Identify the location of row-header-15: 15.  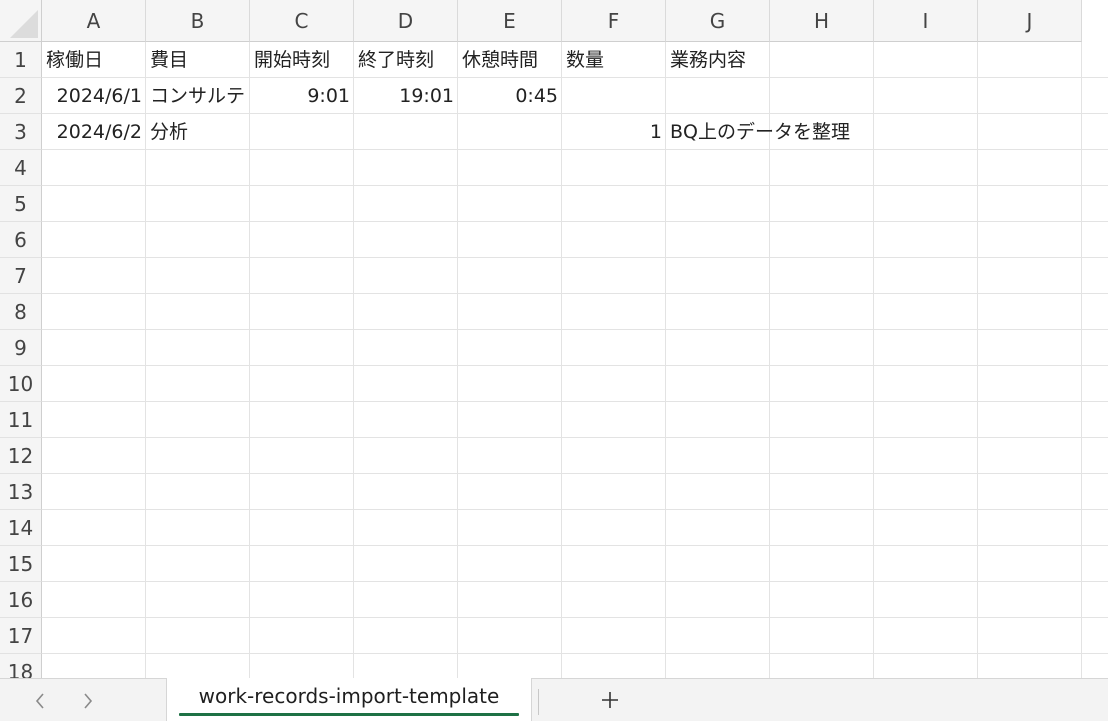
(21, 564).